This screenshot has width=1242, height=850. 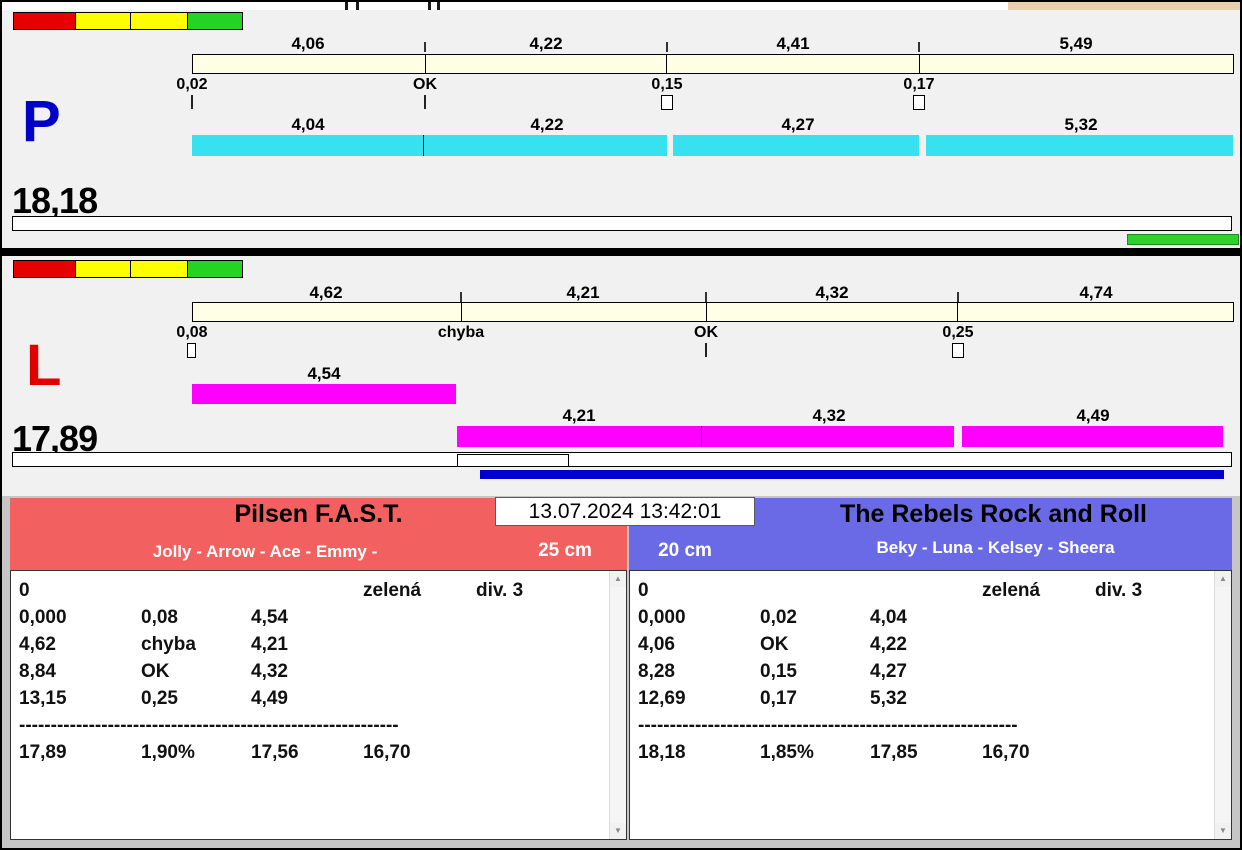 I want to click on result-row: 0 zelená div. 3, so click(x=322, y=590).